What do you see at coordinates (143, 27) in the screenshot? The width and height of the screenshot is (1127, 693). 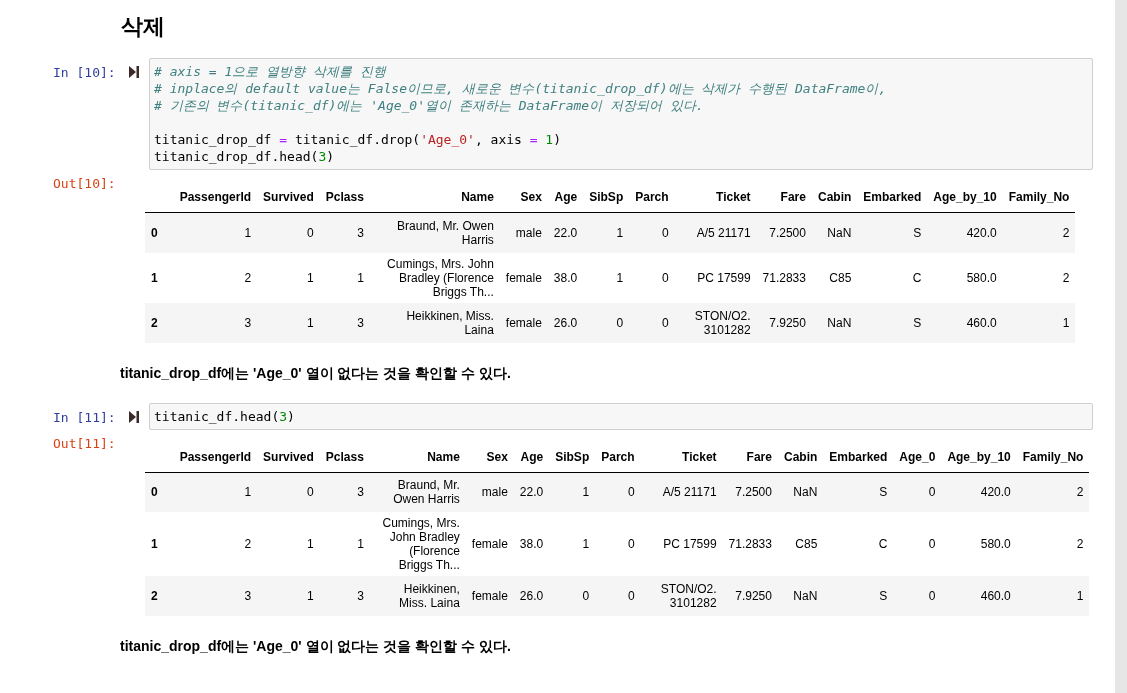 I see `section-heading: 삭제` at bounding box center [143, 27].